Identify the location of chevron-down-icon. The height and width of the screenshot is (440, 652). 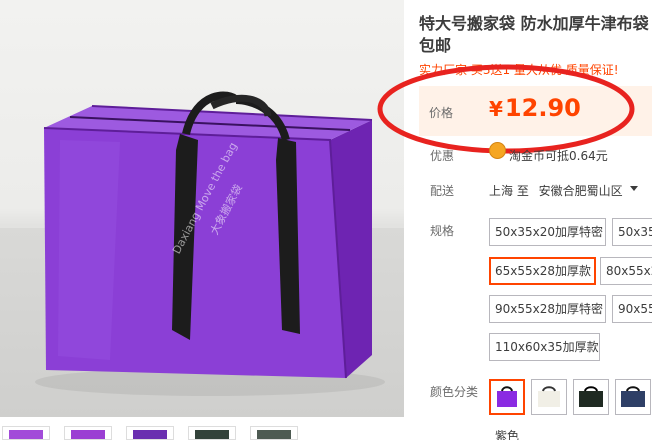
(634, 188).